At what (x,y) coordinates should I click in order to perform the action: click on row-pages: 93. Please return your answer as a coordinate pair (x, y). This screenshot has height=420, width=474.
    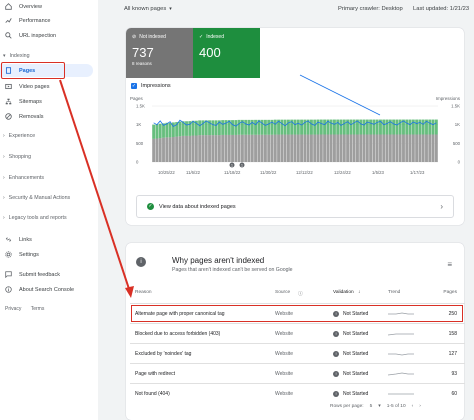
    Looking at the image, I should click on (454, 373).